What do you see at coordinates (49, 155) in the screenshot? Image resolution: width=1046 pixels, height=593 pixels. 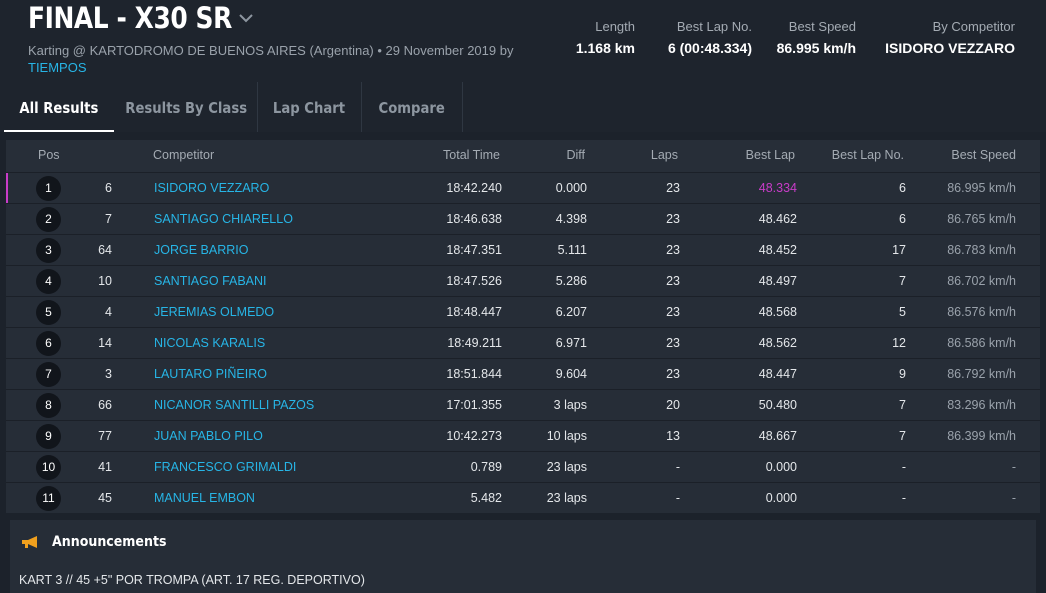 I see `col-pos: Pos` at bounding box center [49, 155].